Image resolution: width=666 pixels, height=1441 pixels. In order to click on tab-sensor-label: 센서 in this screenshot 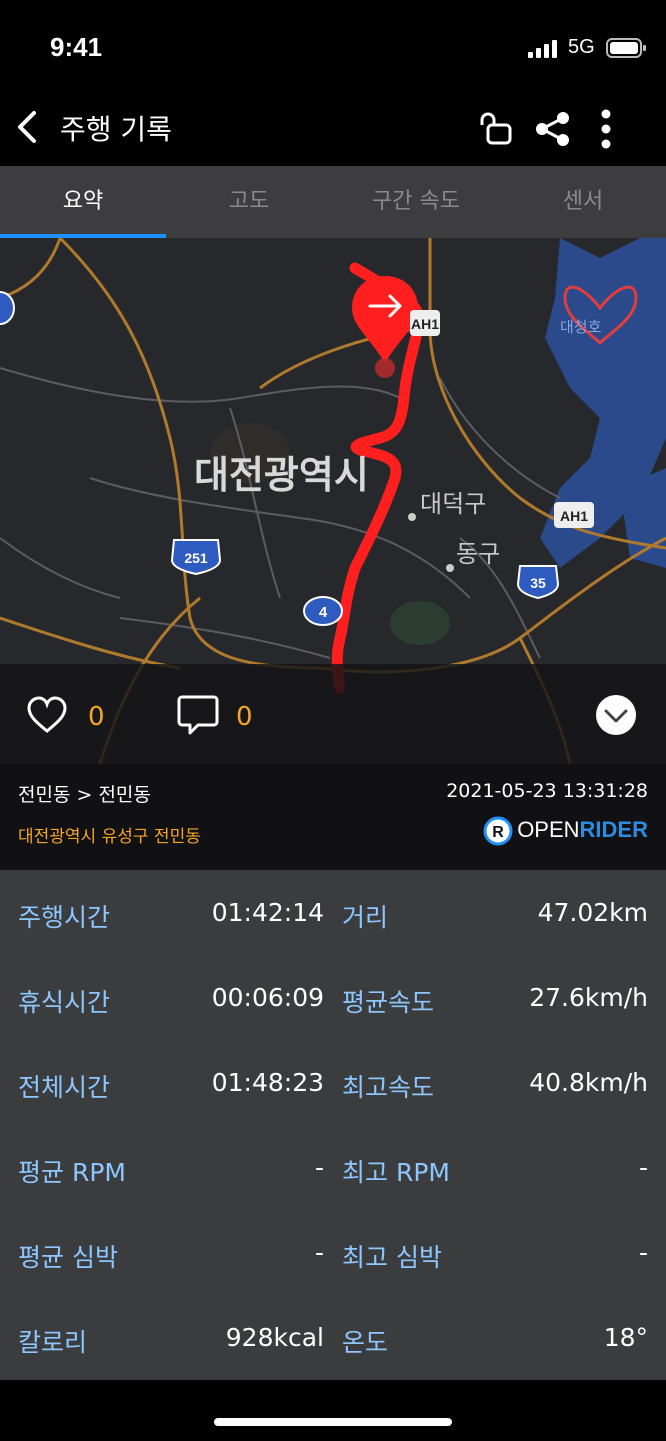, I will do `click(583, 201)`.